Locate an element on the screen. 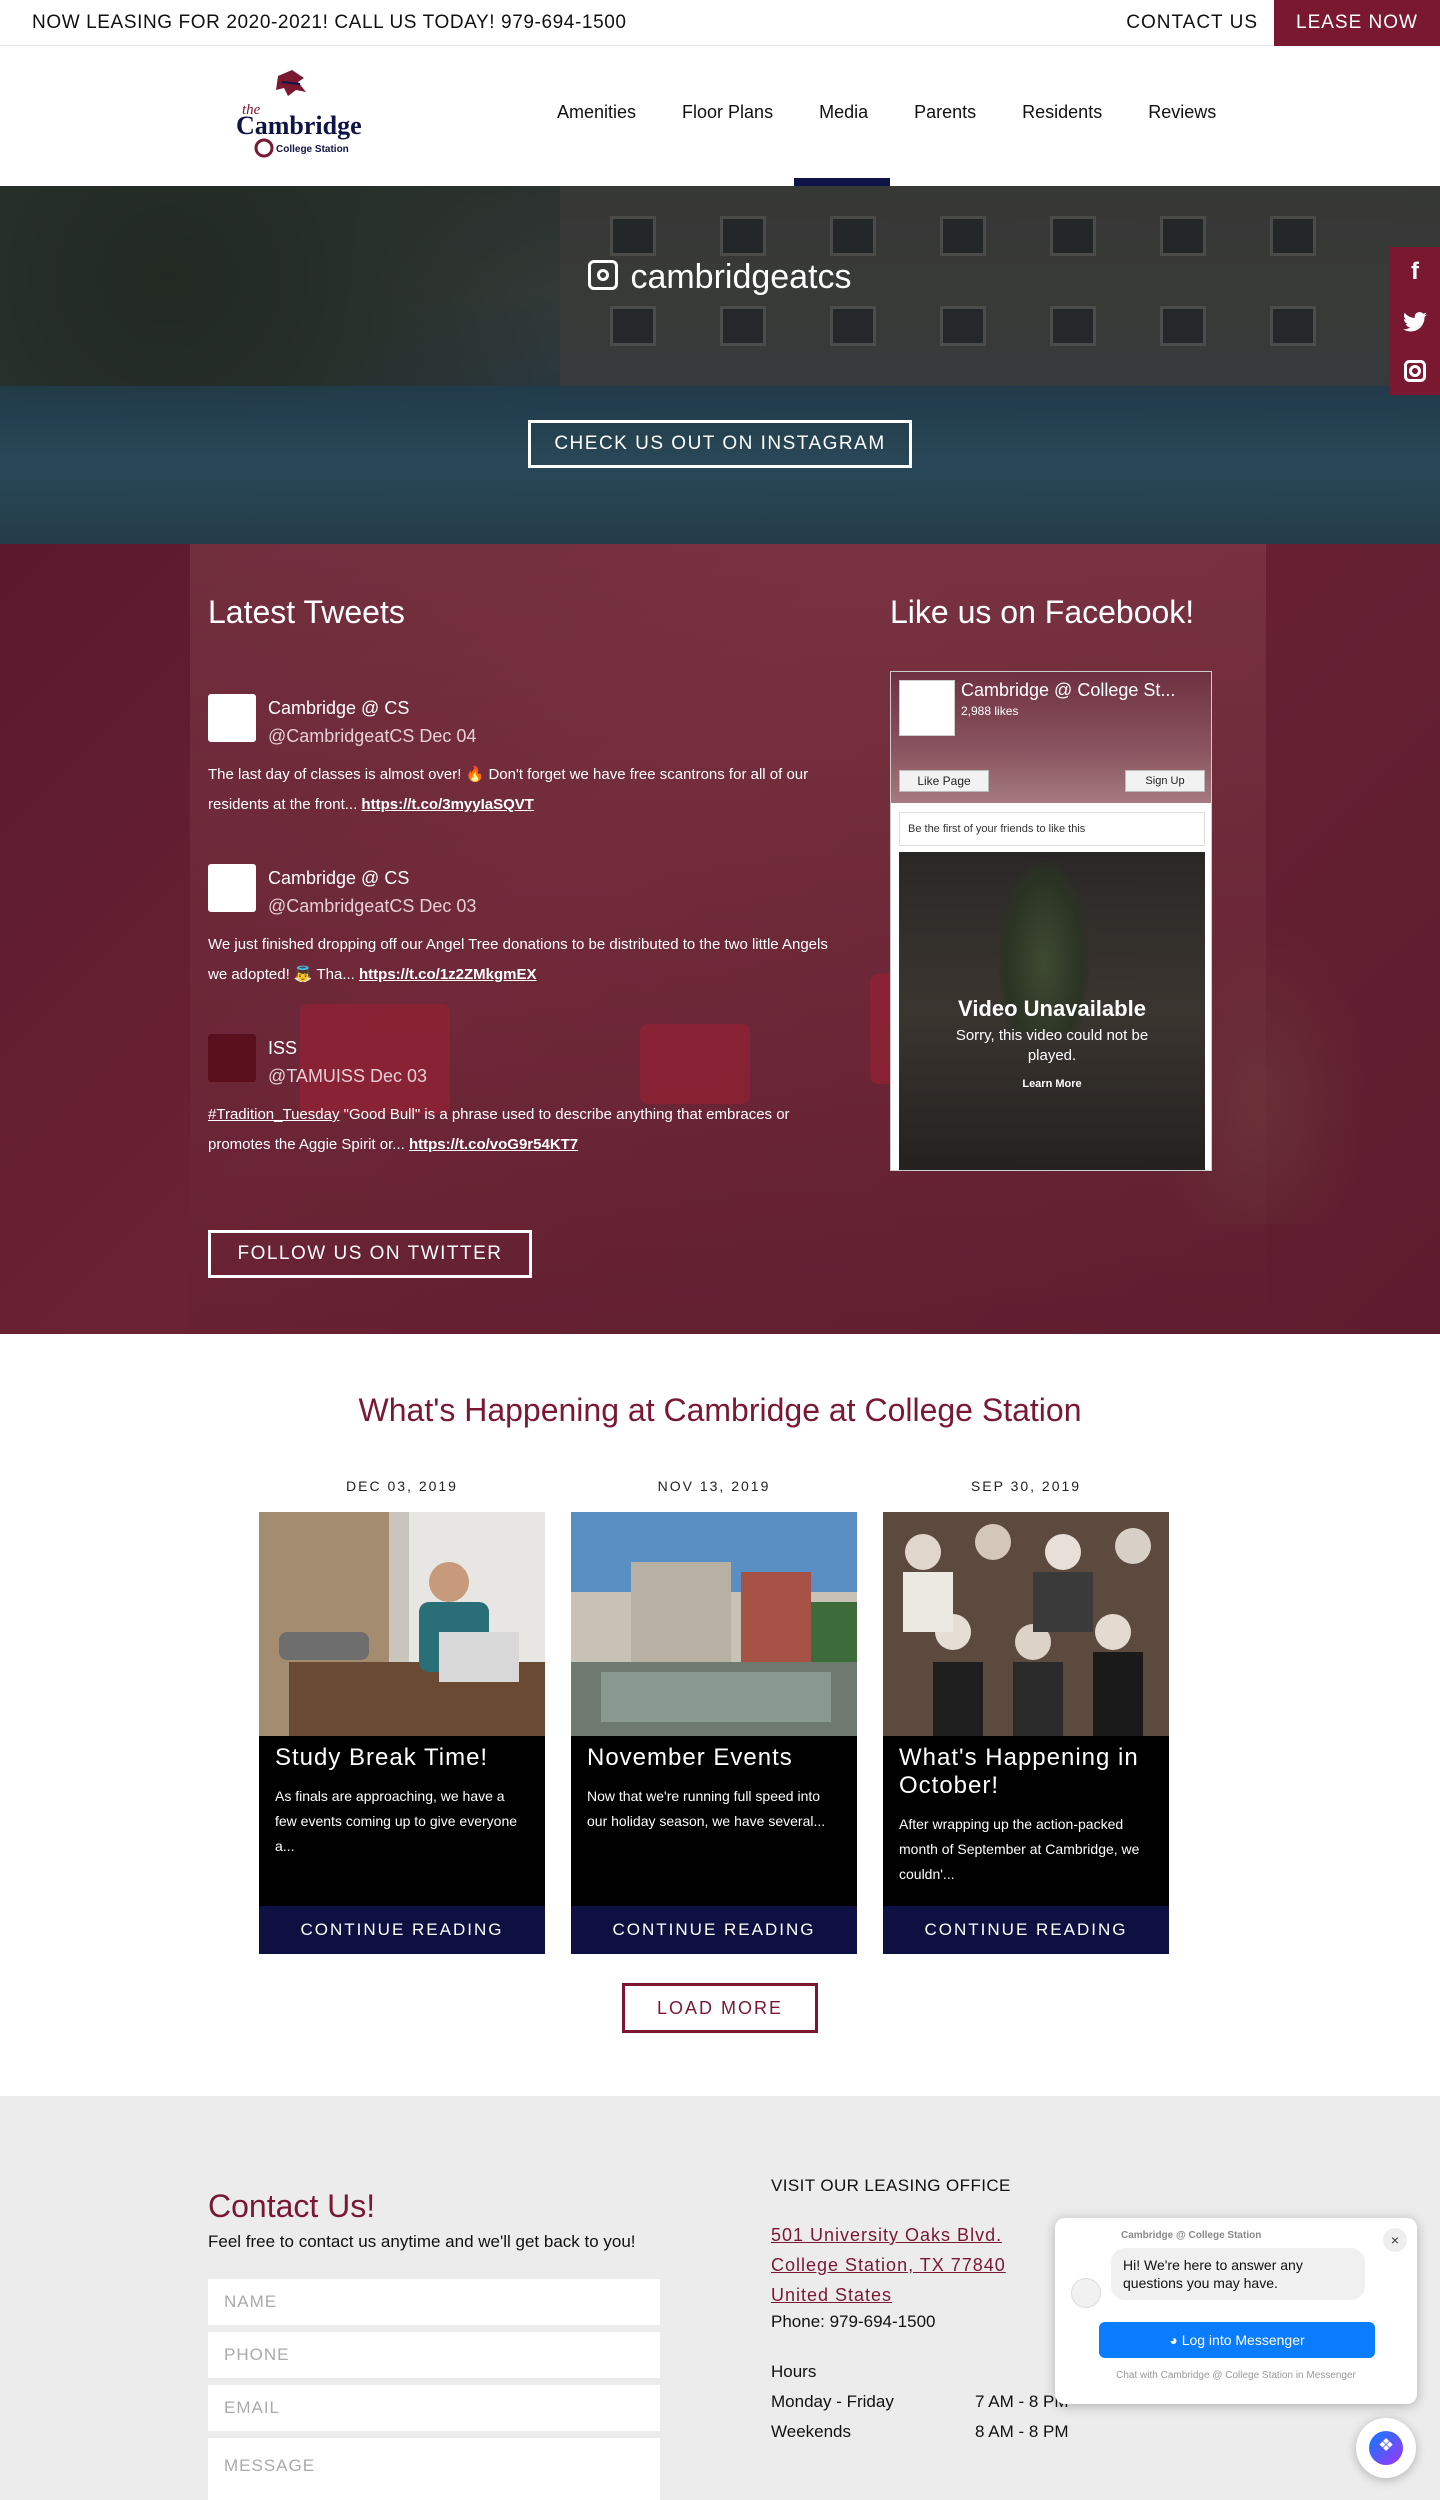 This screenshot has height=2500, width=1440. messenger-page-name: Cambridge @ College Station is located at coordinates (1191, 2235).